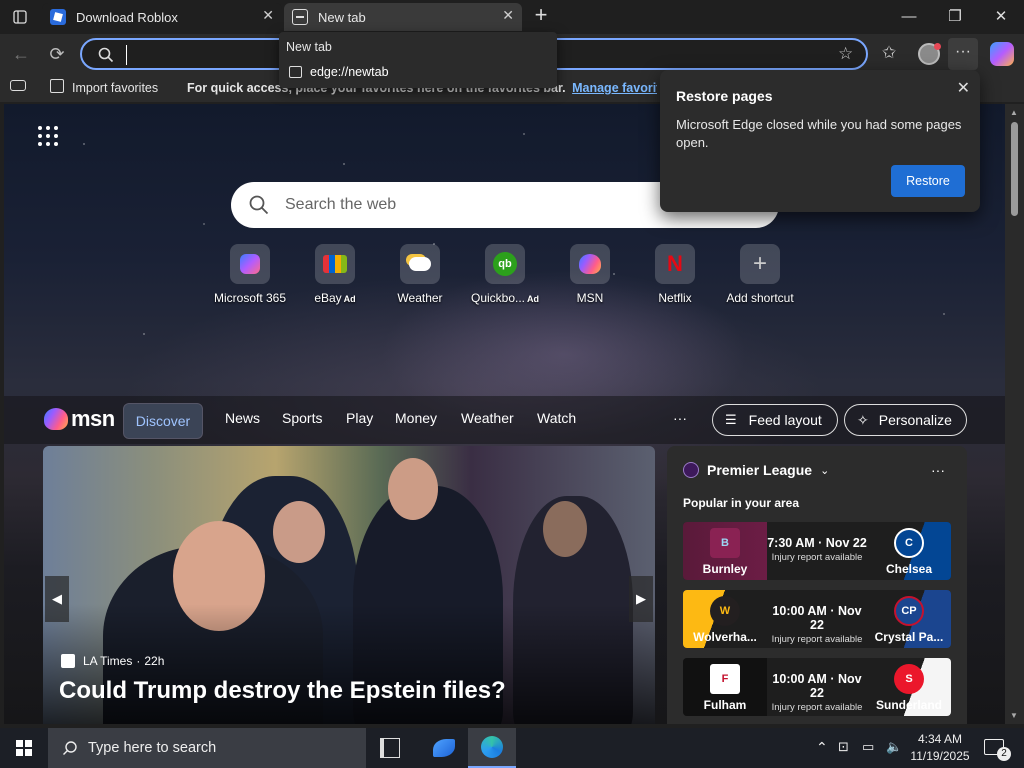  I want to click on feed-layout-label: Feed layout, so click(785, 420).